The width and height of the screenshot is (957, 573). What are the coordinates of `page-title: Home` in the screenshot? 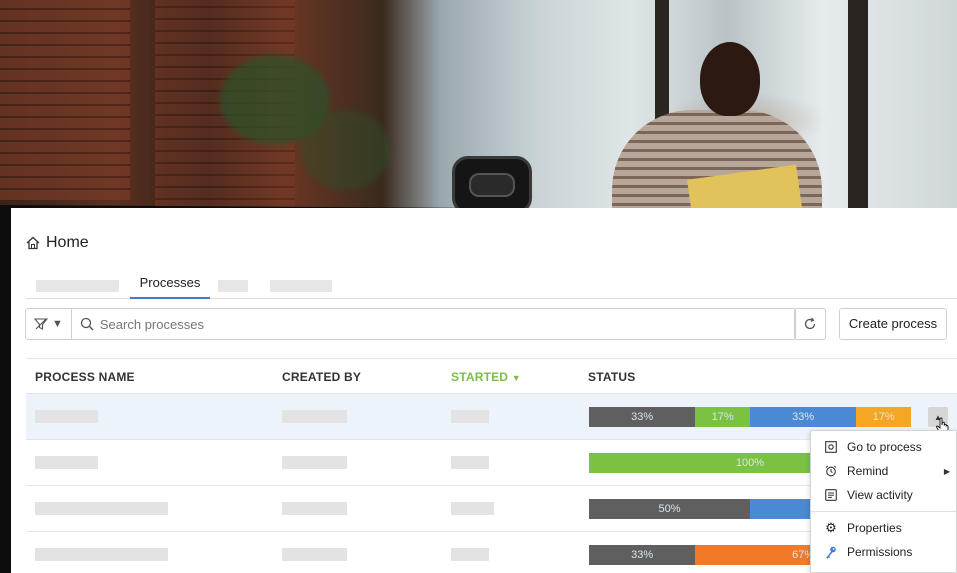 It's located at (67, 242).